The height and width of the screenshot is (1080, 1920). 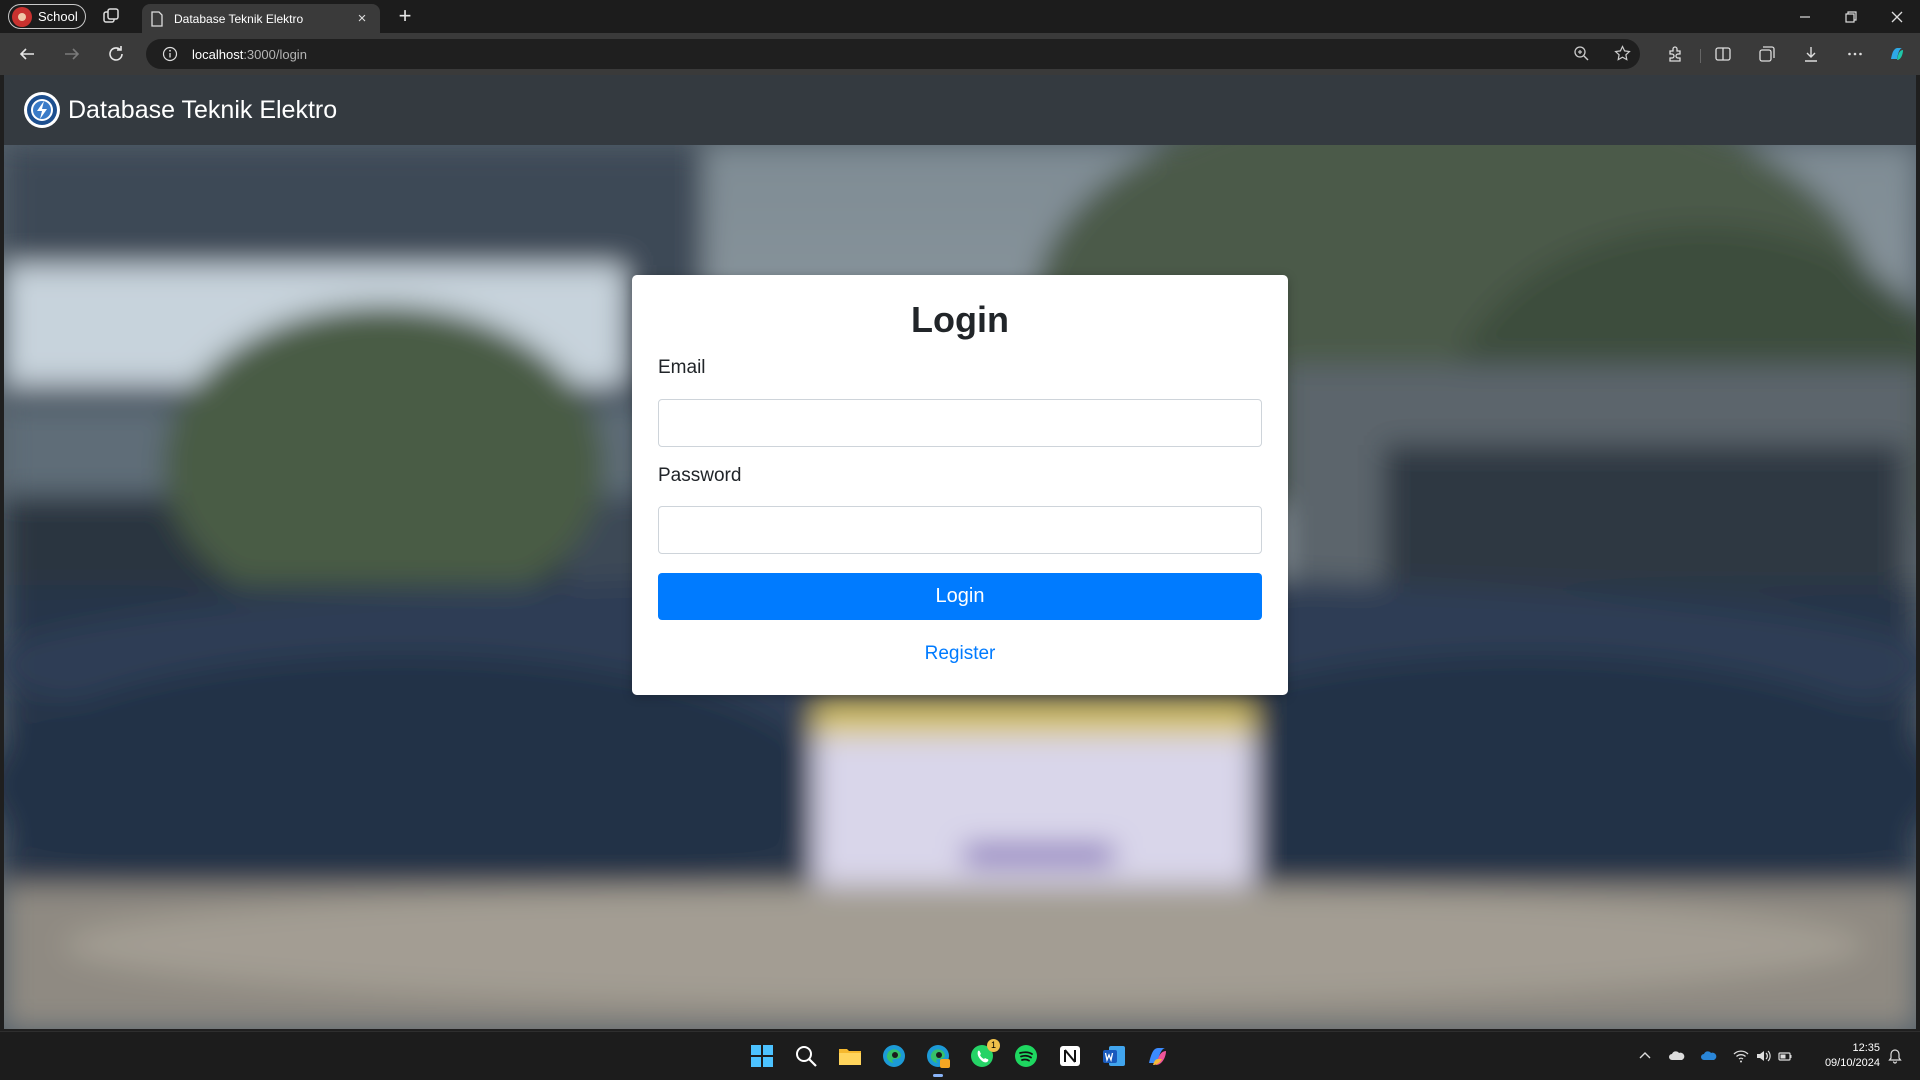 I want to click on notion-icon, so click(x=1070, y=1056).